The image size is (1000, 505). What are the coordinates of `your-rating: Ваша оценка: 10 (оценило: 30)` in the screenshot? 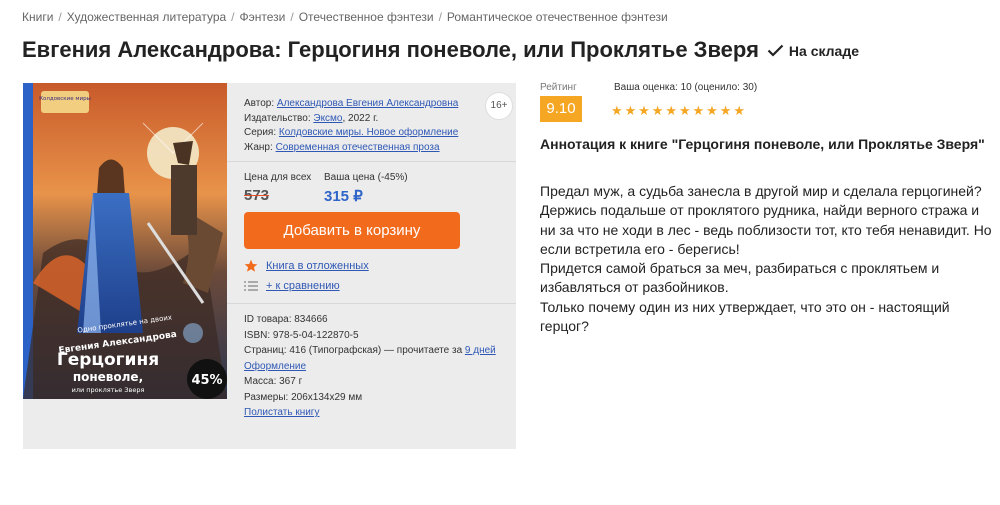 It's located at (686, 87).